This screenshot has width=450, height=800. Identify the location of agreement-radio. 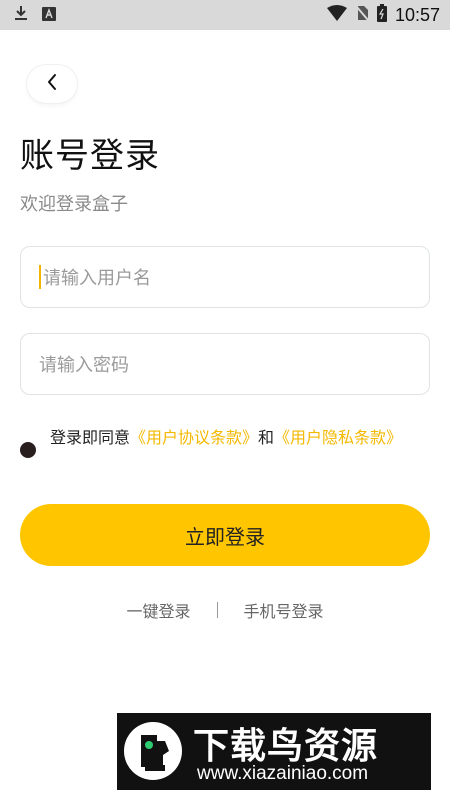
(28, 450).